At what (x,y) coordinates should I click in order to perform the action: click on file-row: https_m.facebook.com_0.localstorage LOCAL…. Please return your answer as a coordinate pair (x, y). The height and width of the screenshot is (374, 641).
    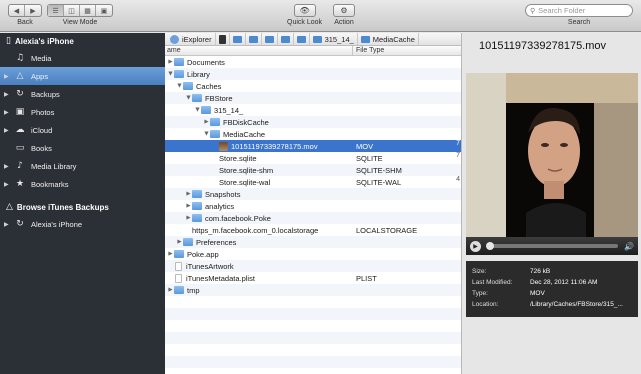
    Looking at the image, I should click on (313, 230).